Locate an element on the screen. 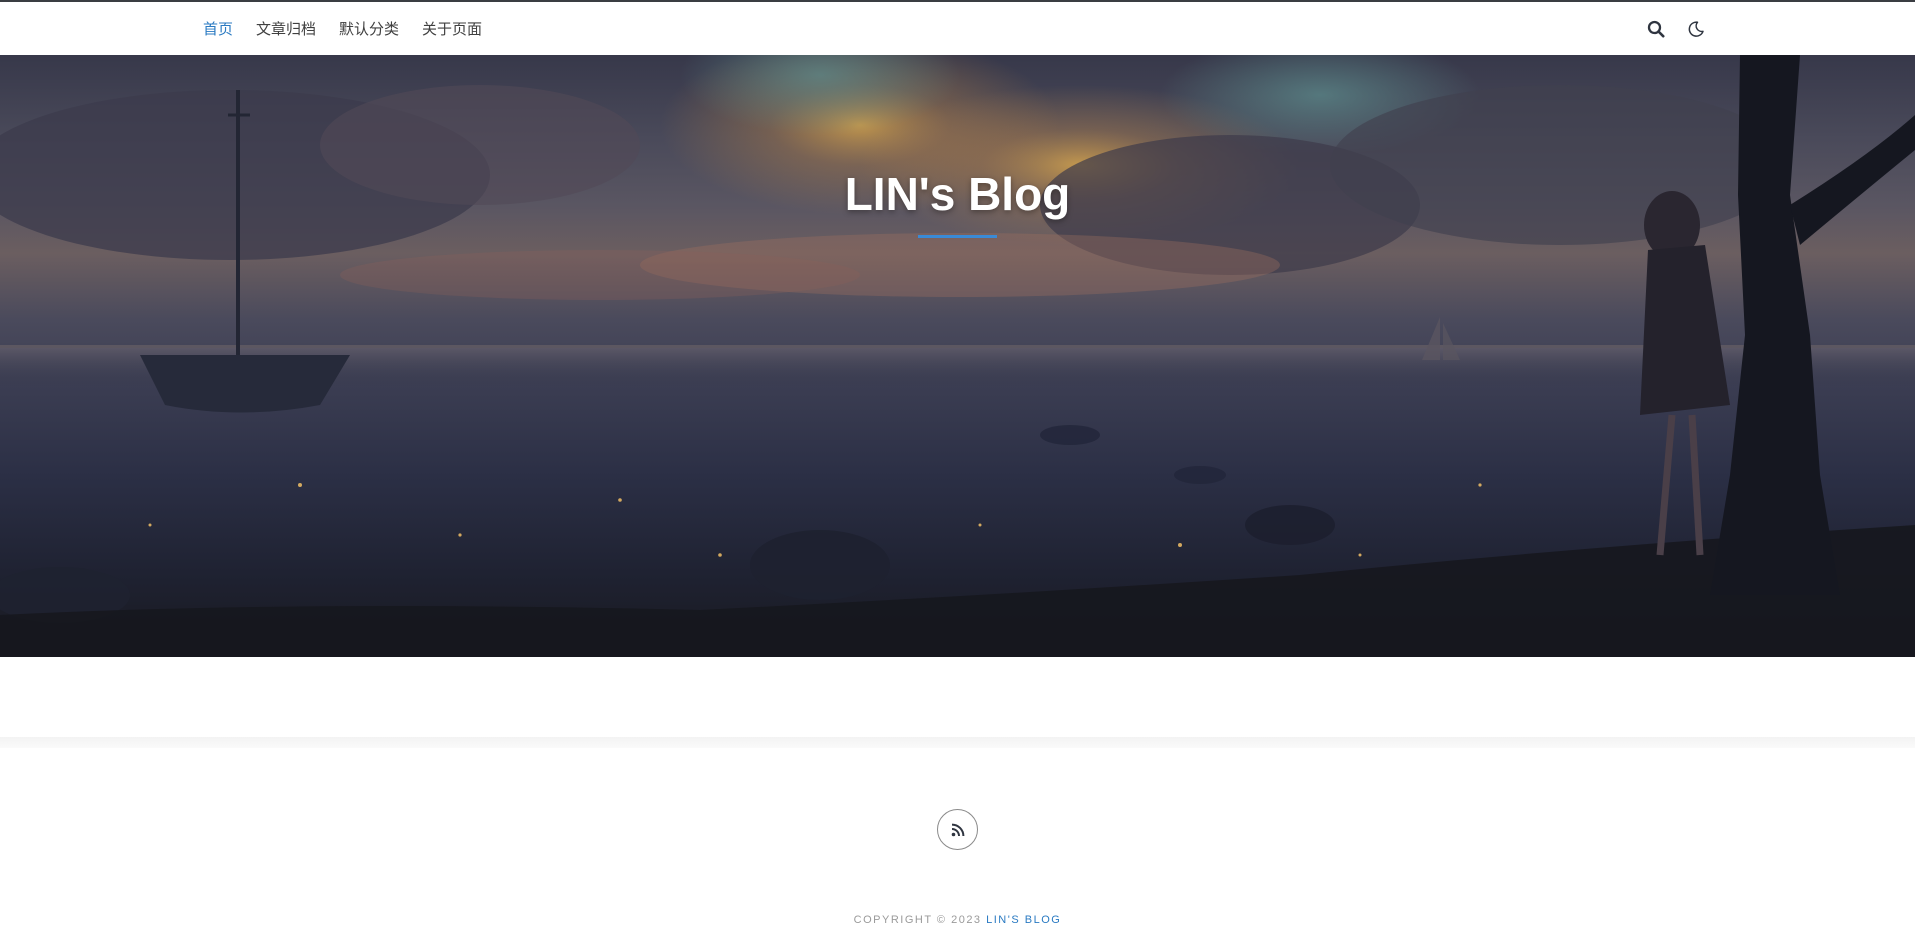 Image resolution: width=1915 pixels, height=935 pixels. moon-icon is located at coordinates (1696, 29).